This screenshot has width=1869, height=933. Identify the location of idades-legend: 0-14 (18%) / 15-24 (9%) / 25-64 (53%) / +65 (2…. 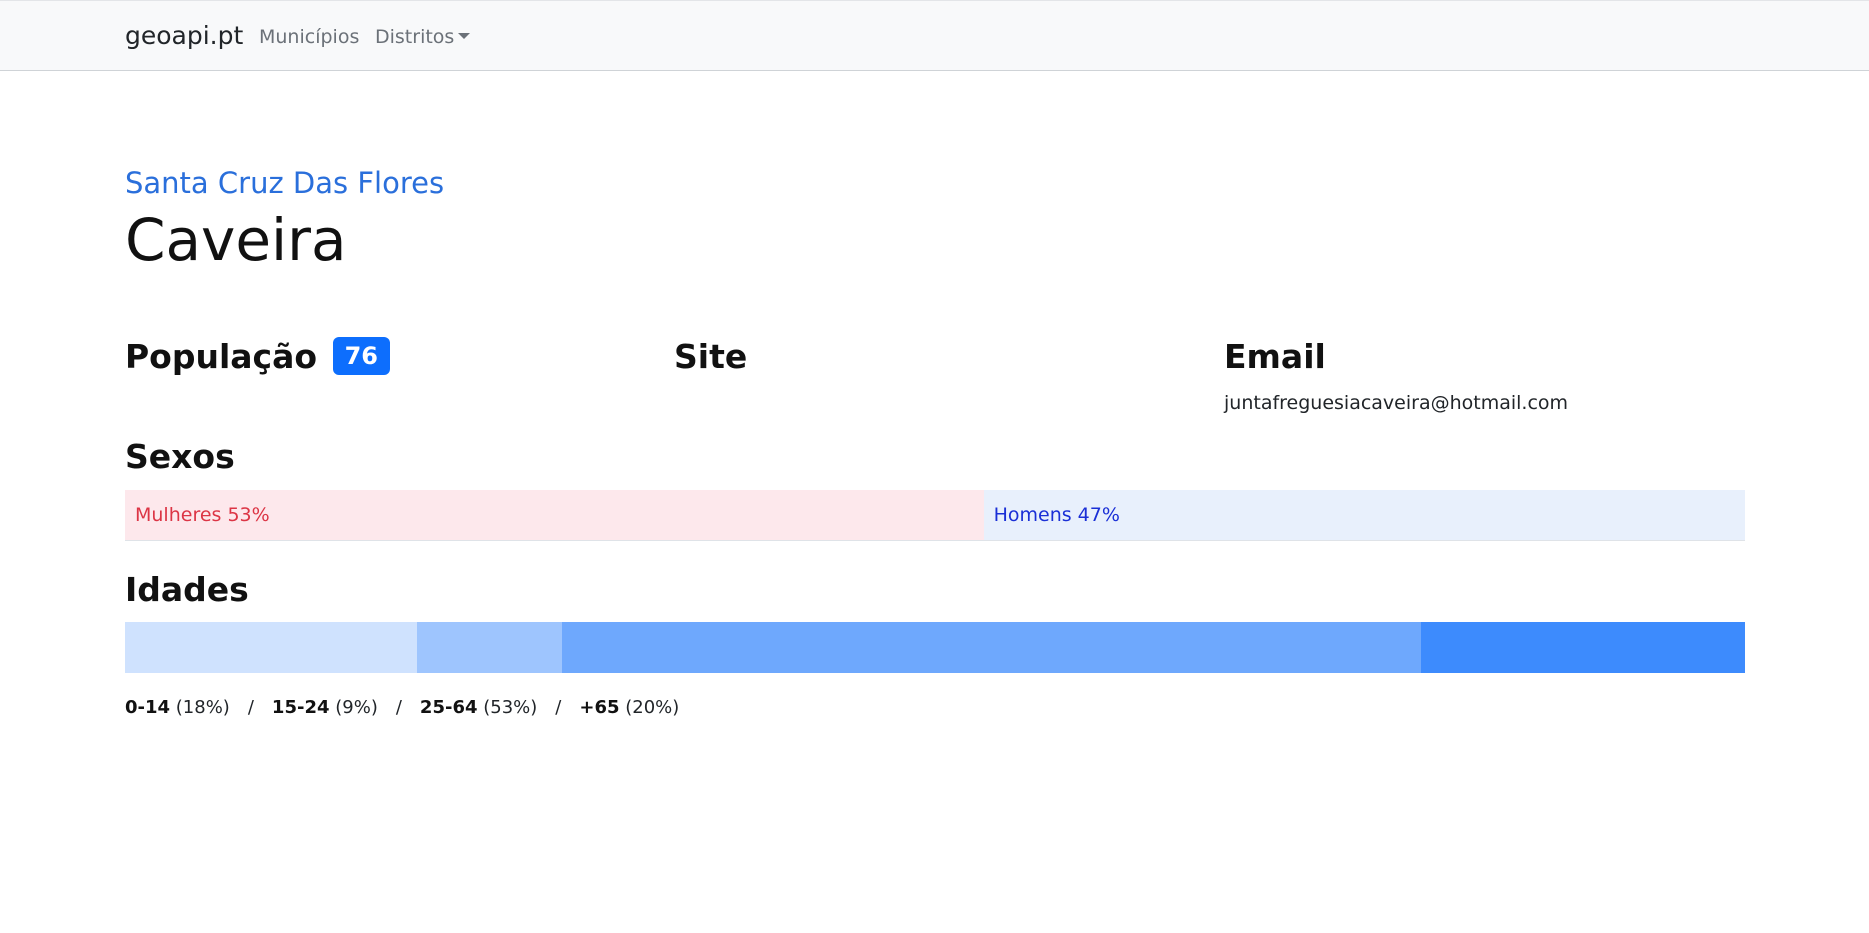
(402, 707).